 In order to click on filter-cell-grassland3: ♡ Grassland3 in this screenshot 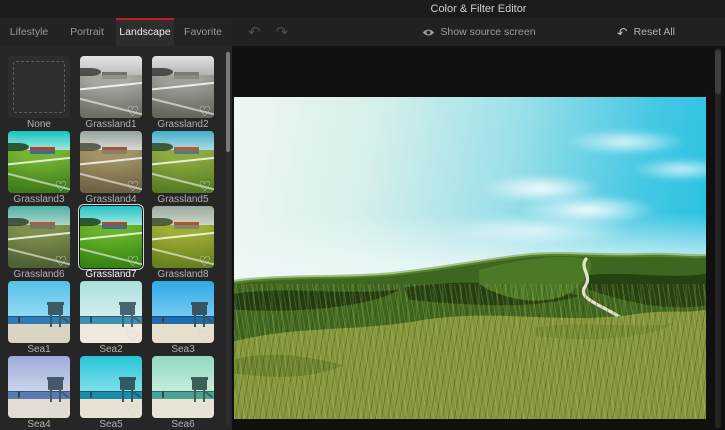, I will do `click(39, 168)`.